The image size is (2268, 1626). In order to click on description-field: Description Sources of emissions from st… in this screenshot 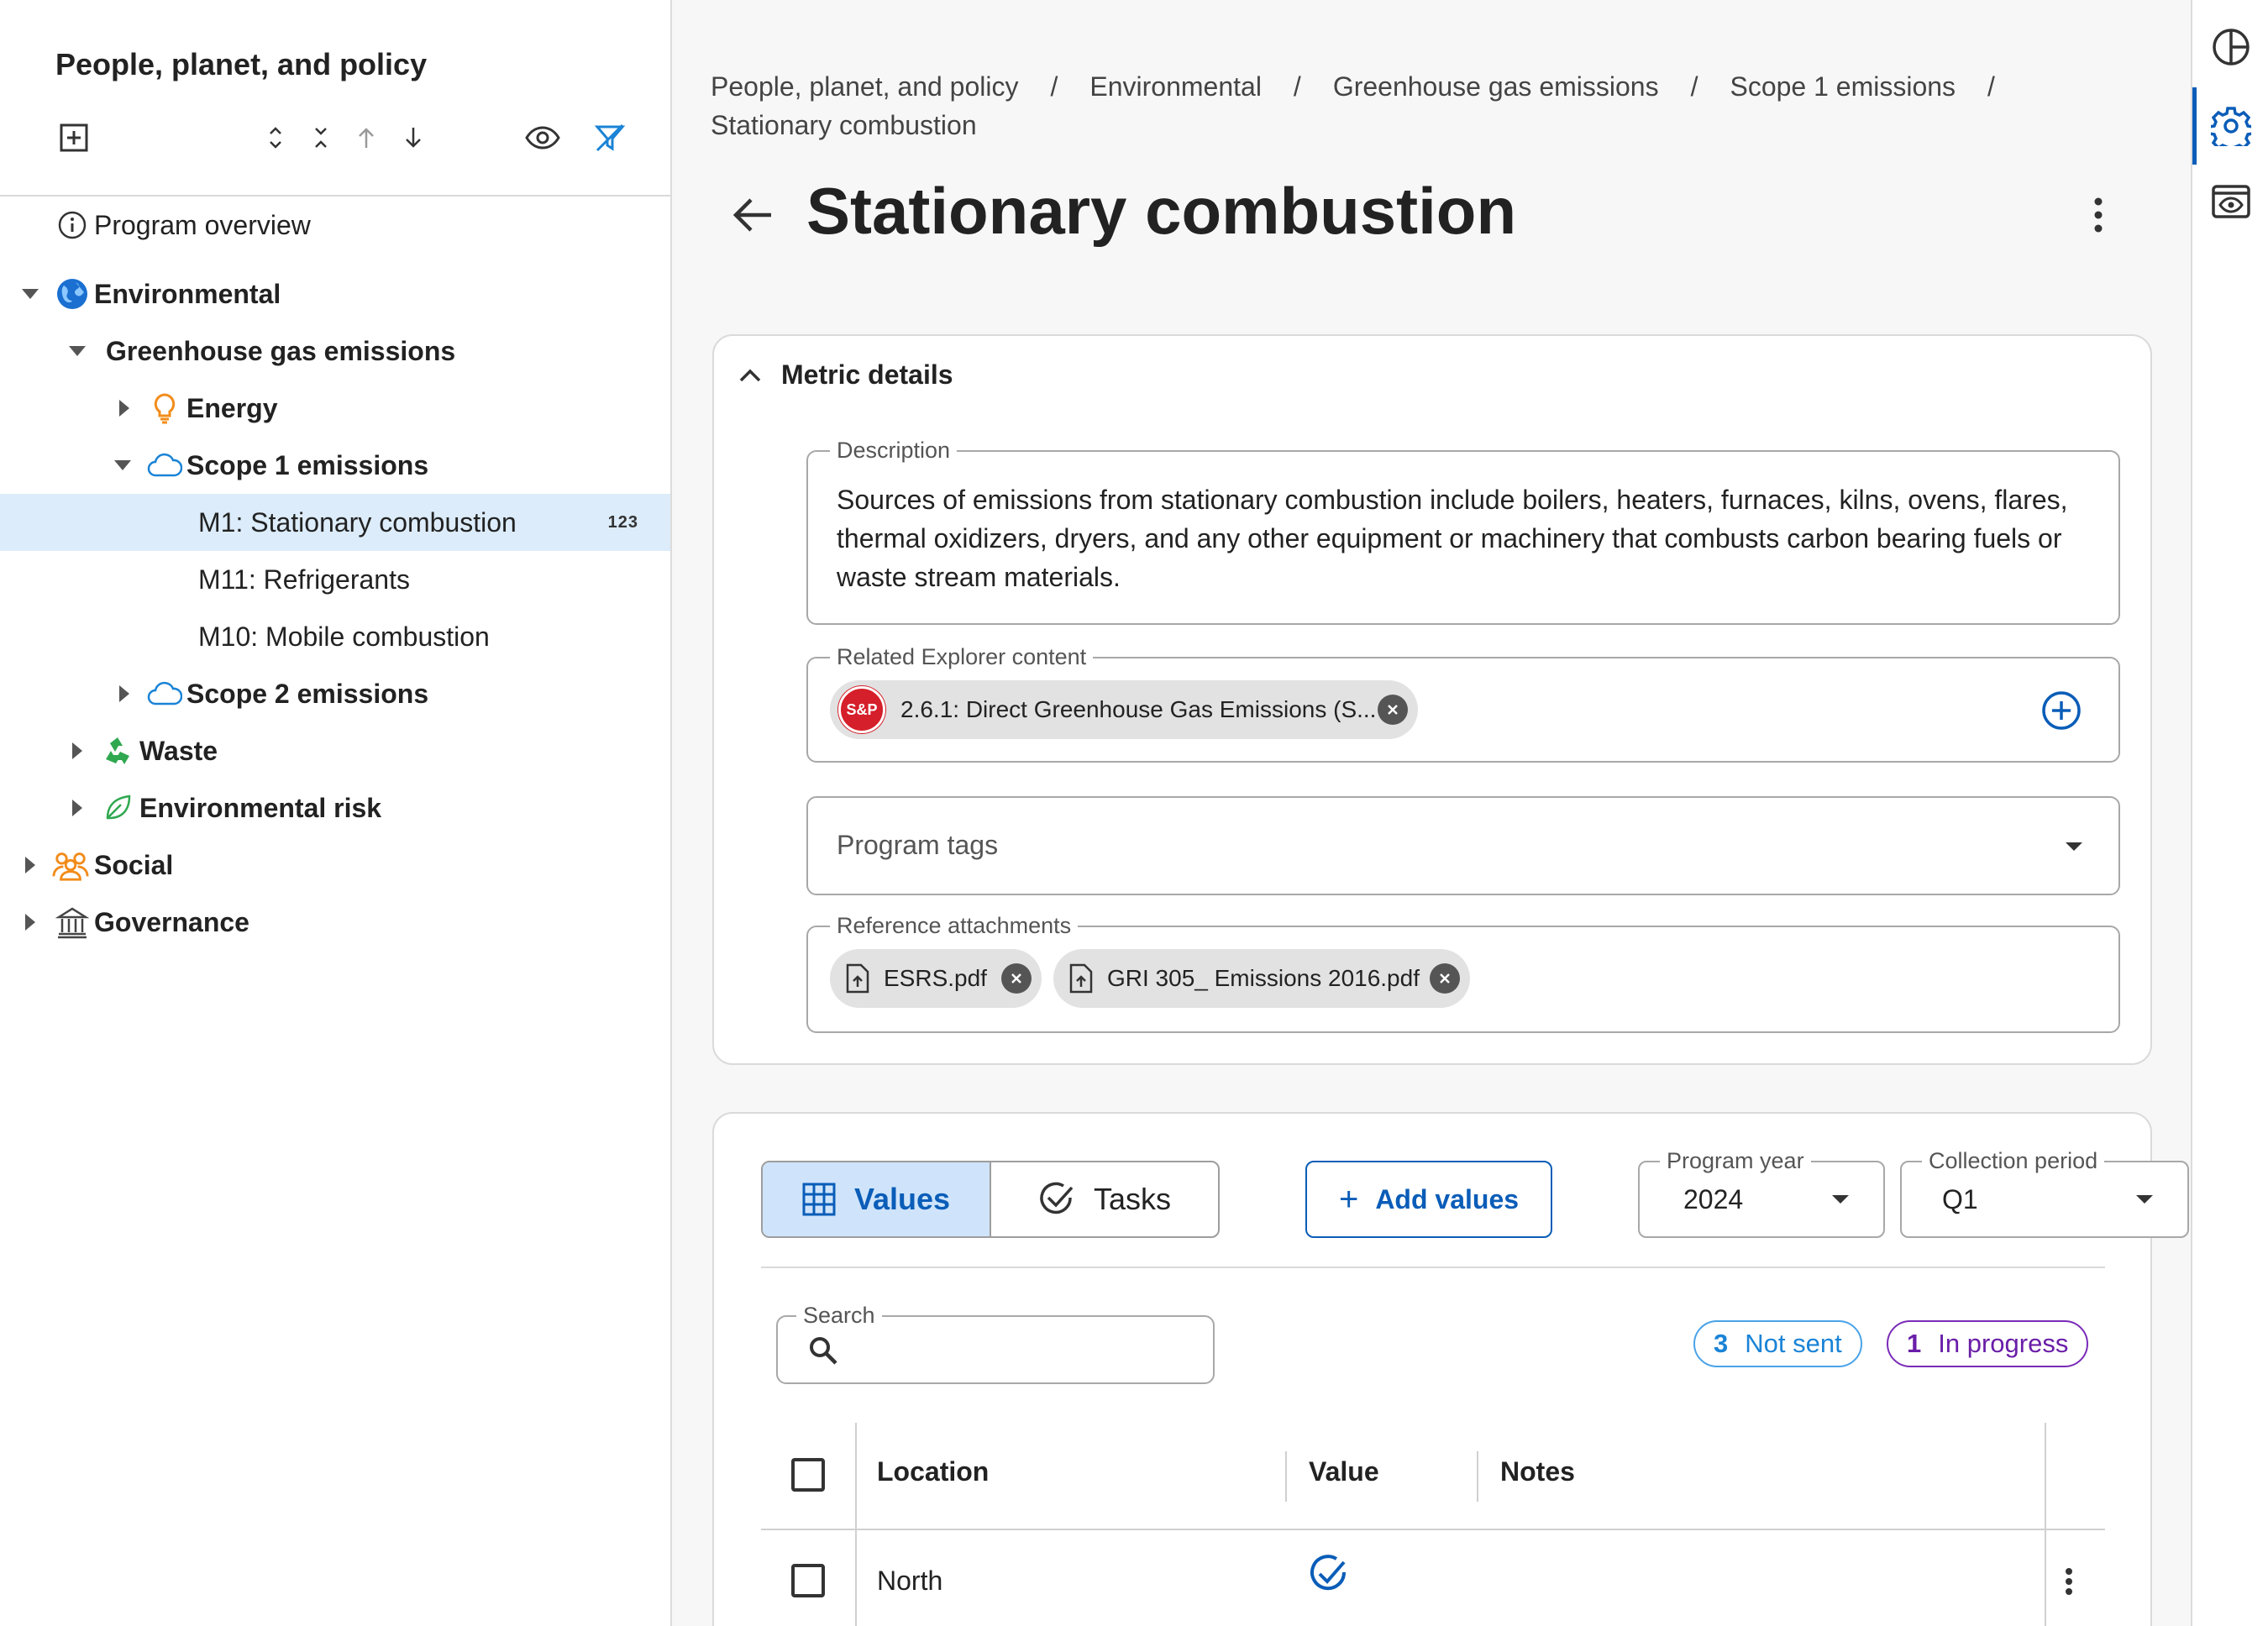, I will do `click(1463, 531)`.